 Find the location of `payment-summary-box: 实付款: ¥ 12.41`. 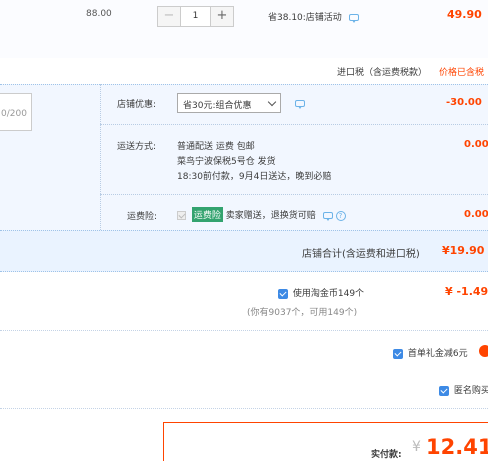

payment-summary-box: 实付款: ¥ 12.41 is located at coordinates (325, 441).